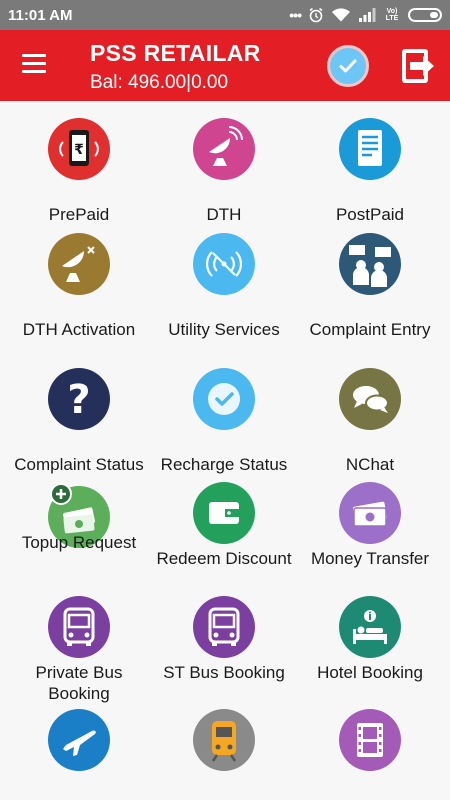  What do you see at coordinates (295, 15) in the screenshot?
I see `more-dots-icon: •••` at bounding box center [295, 15].